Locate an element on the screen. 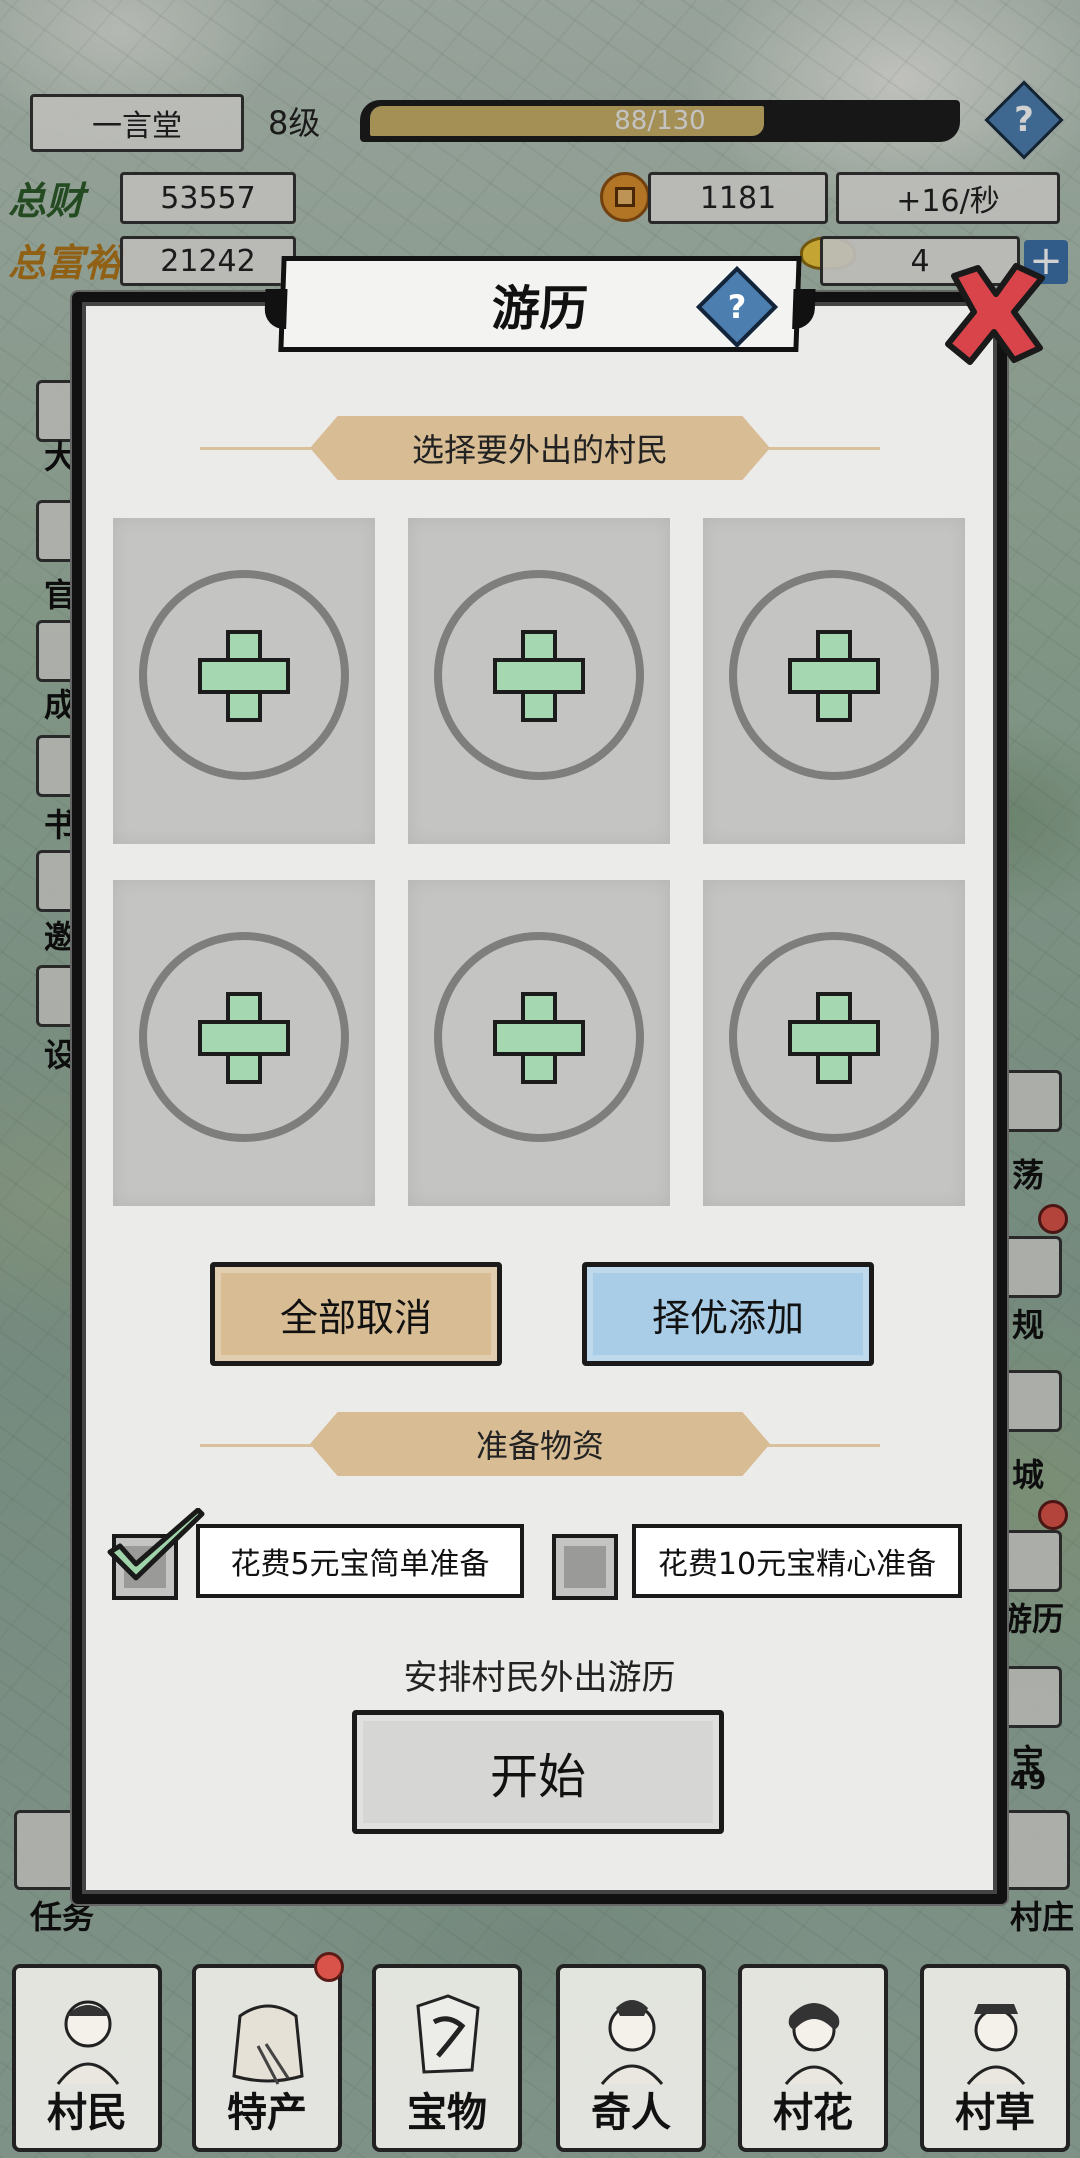 The width and height of the screenshot is (1080, 2158). village-belle-portrait-icon is located at coordinates (814, 2044).